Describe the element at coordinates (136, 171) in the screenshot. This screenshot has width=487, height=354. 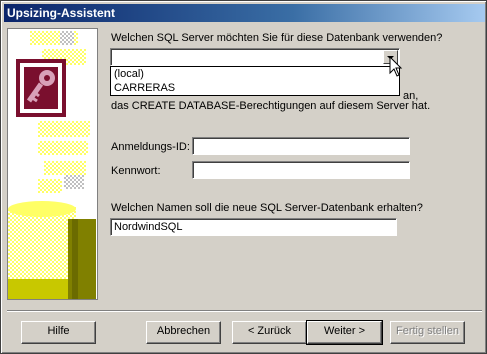
I see `password-label: Kennwort:` at that location.